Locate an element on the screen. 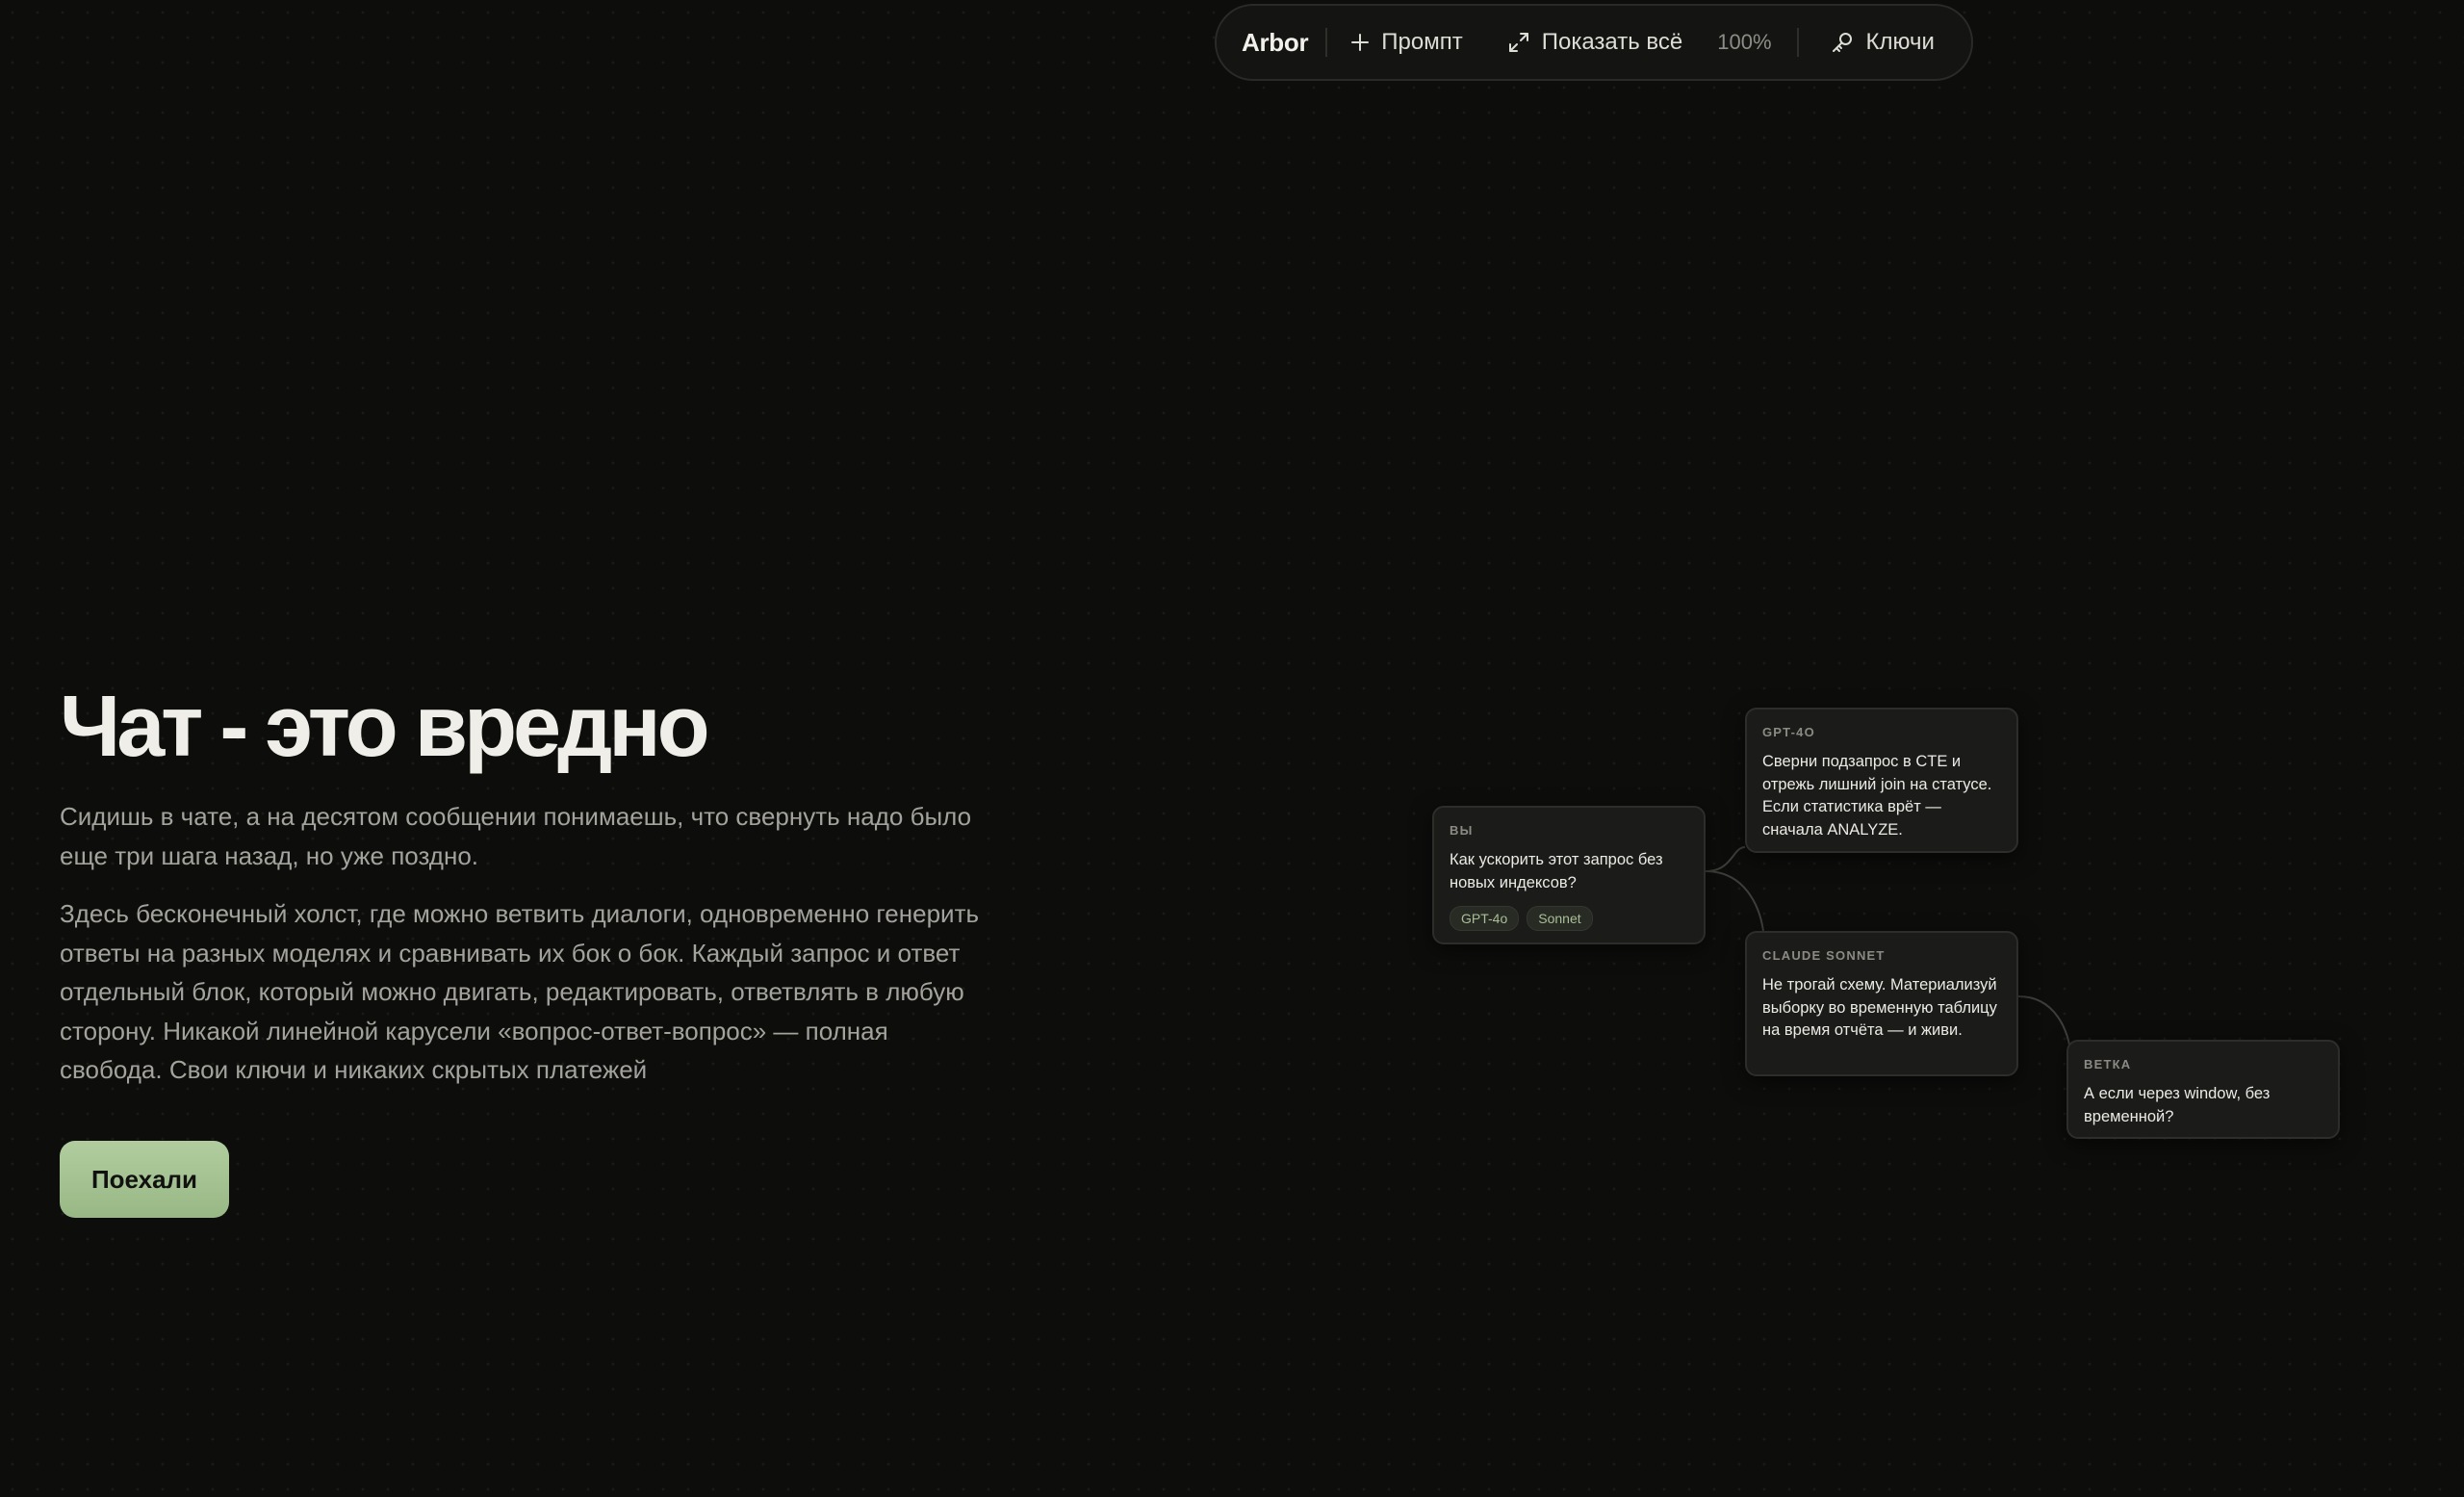 This screenshot has width=2464, height=1497. api-keys-label: Ключи is located at coordinates (1900, 42).